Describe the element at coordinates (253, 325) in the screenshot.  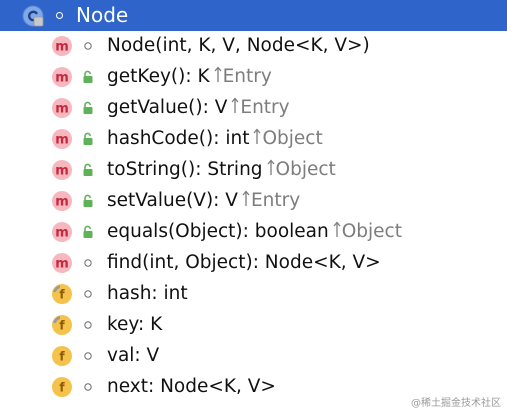
I see `member-row: f key: K` at that location.